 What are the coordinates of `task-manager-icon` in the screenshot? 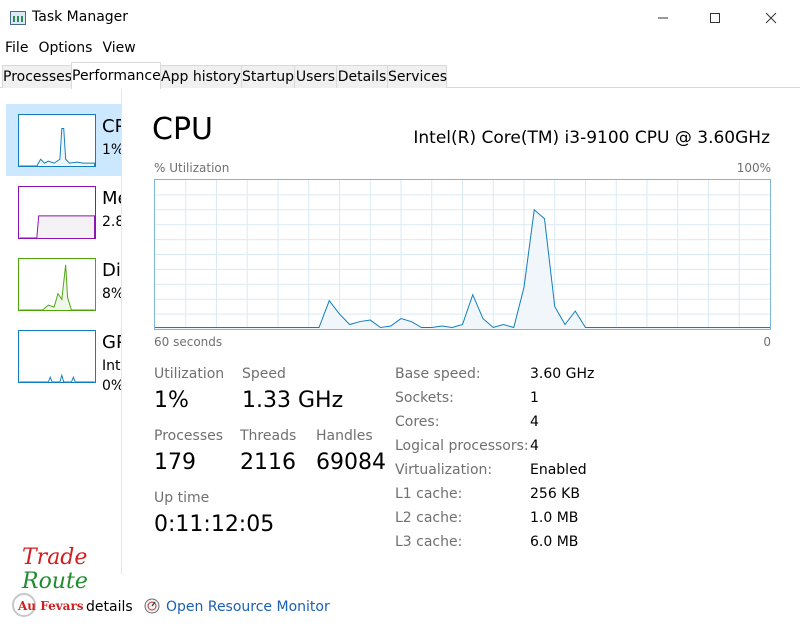 It's located at (18, 18).